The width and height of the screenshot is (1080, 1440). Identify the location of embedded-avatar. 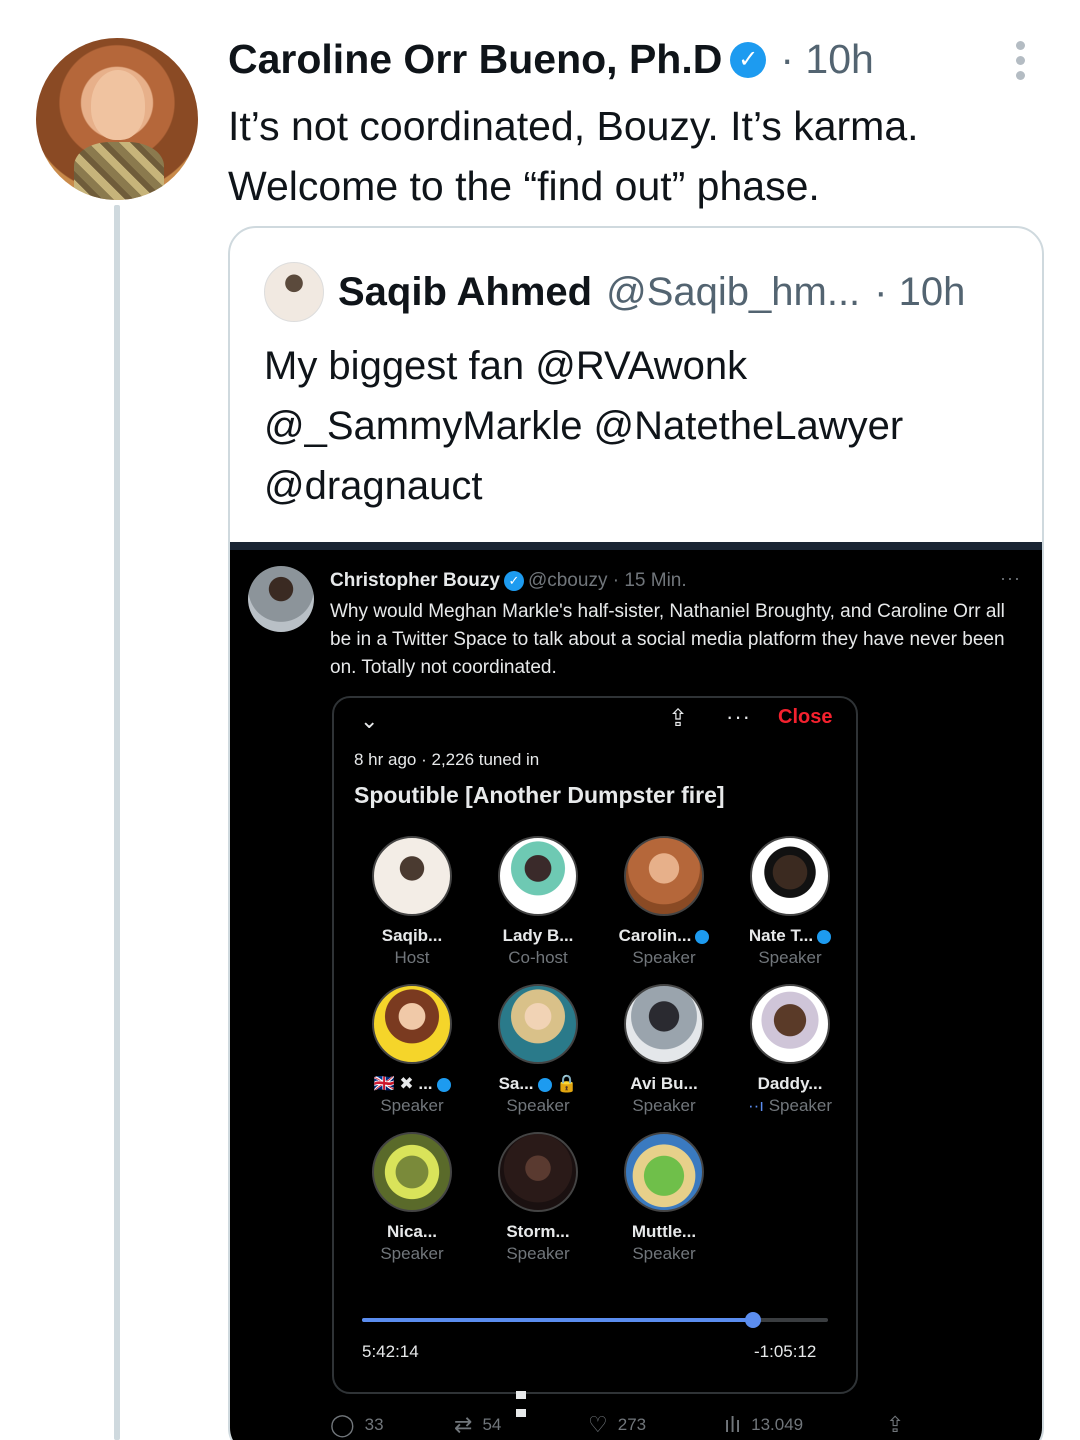
(281, 599).